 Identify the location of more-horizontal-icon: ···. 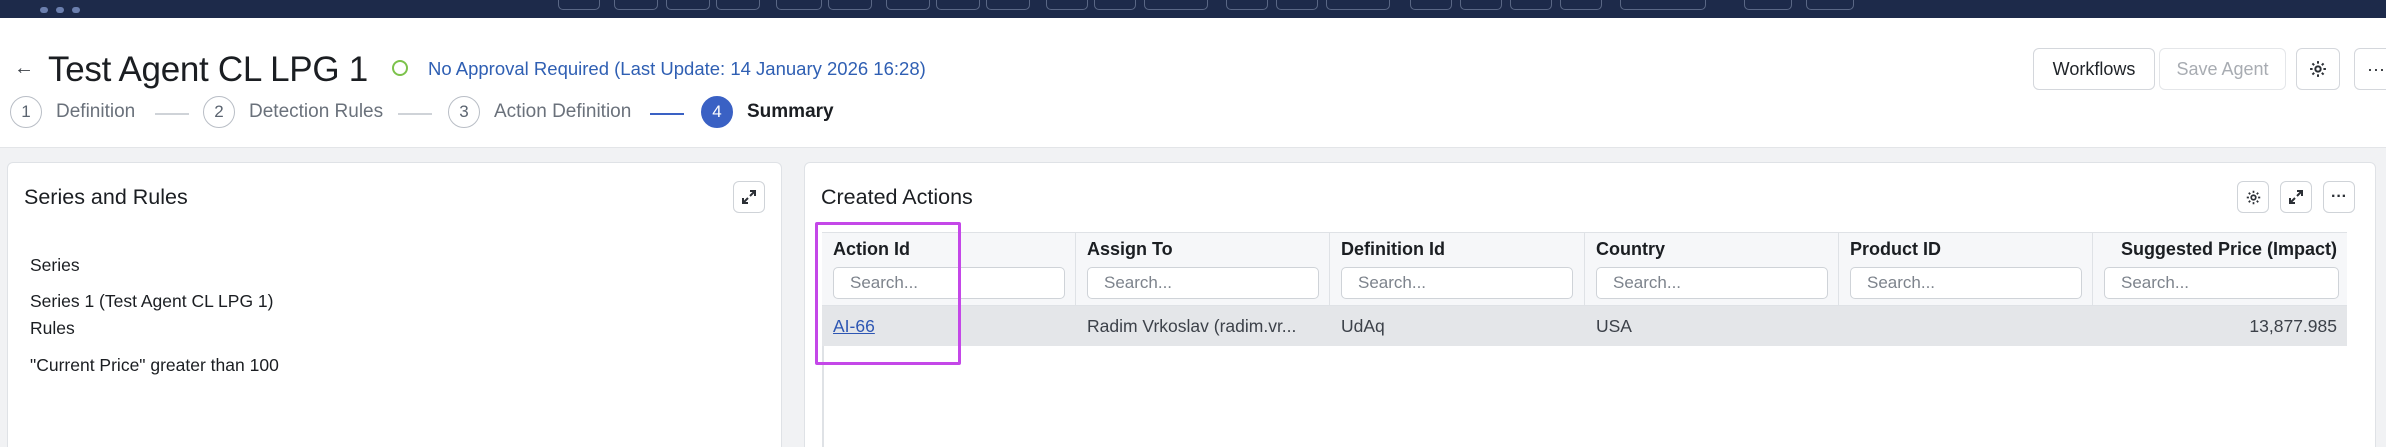
(2339, 196).